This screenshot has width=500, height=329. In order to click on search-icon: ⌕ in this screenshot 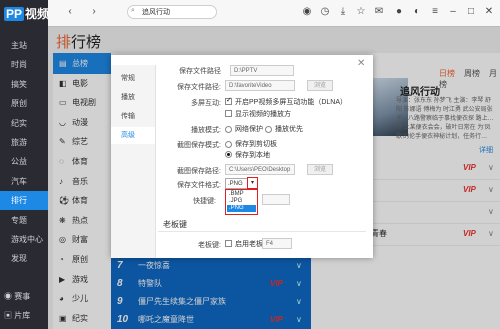, I will do `click(133, 10)`.